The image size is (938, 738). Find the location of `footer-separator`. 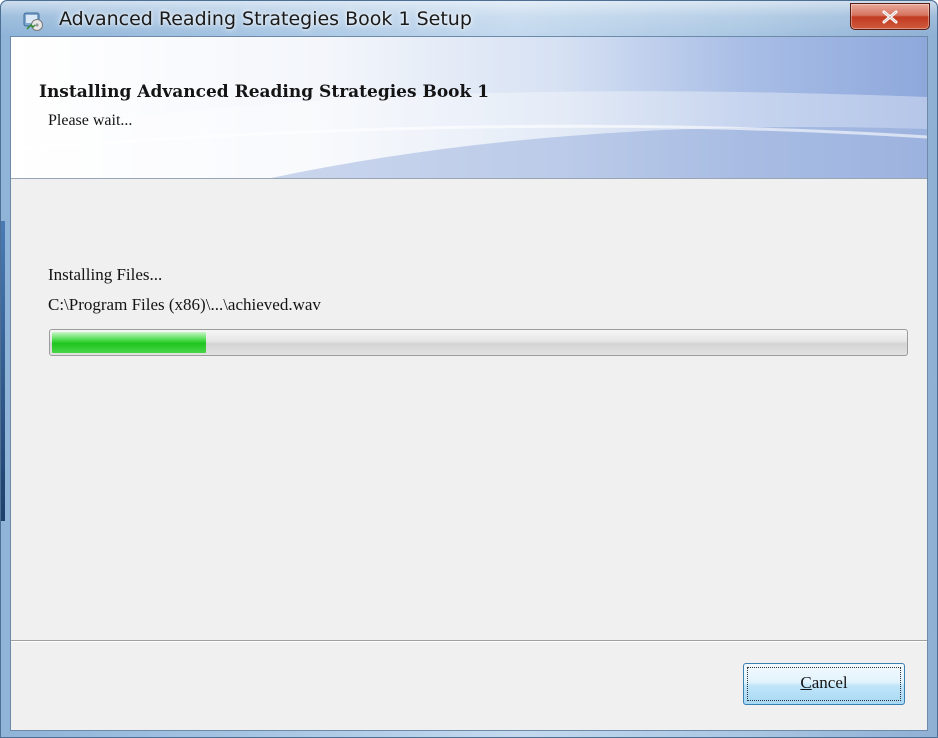

footer-separator is located at coordinates (469, 641).